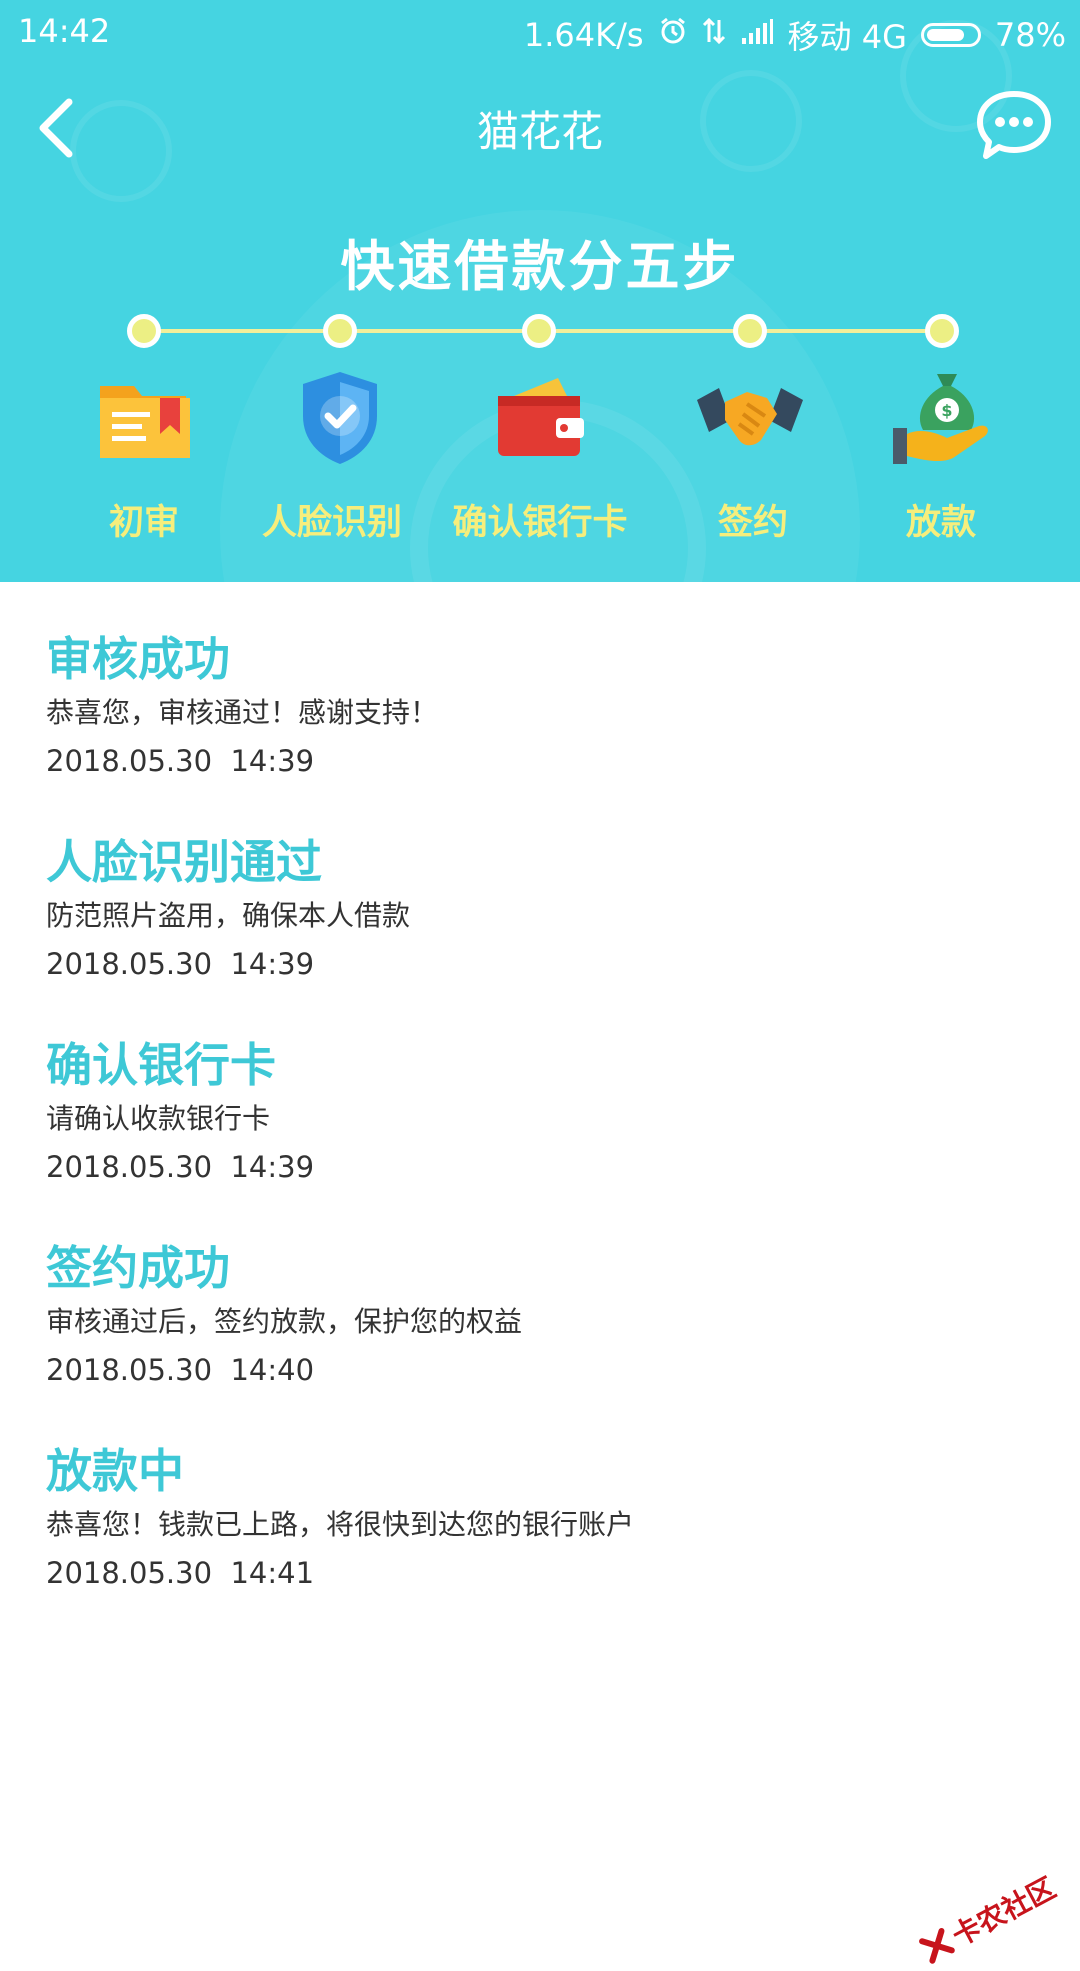  I want to click on step-label: 放款, so click(940, 523).